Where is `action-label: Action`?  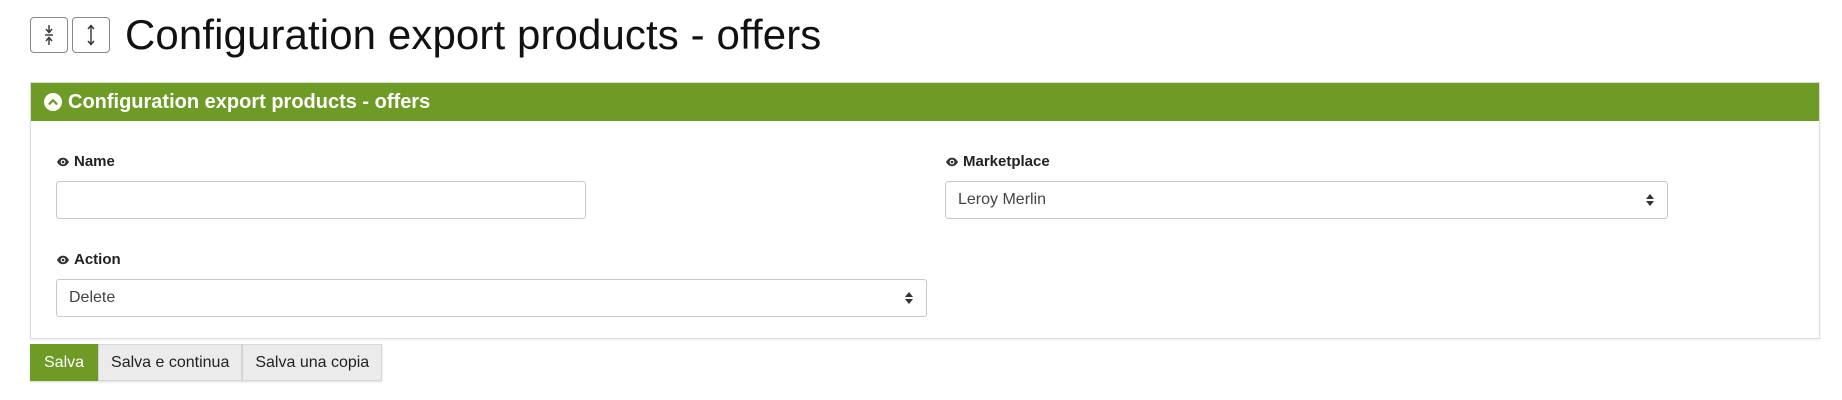 action-label: Action is located at coordinates (88, 259).